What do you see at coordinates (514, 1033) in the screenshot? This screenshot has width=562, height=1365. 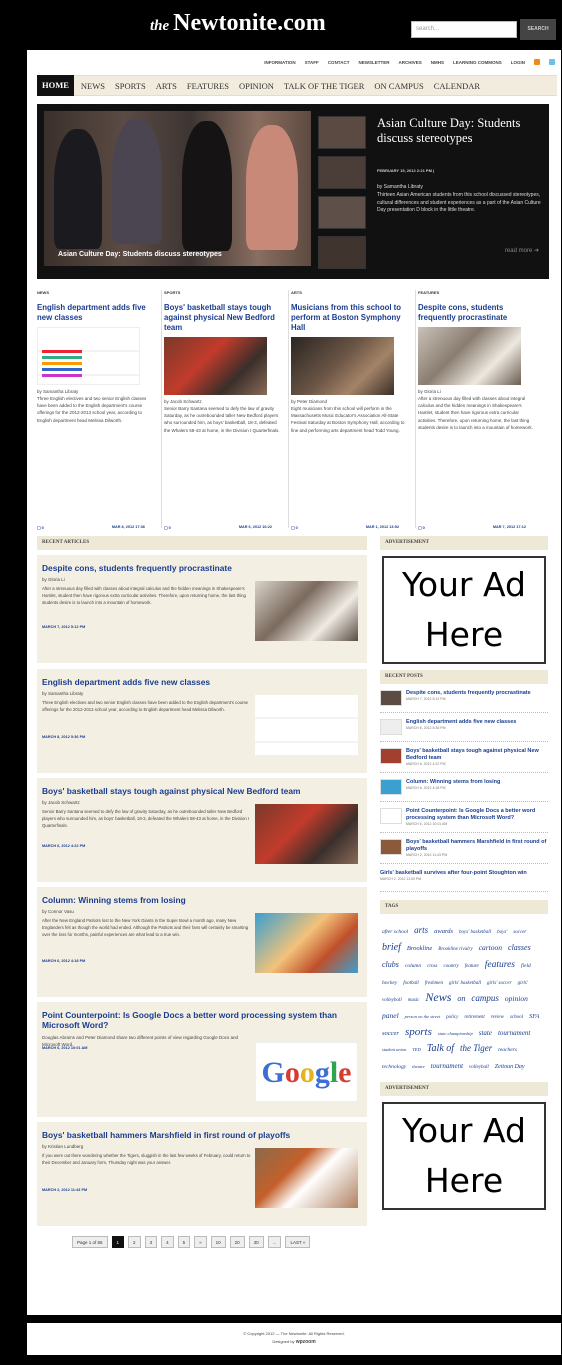 I see `tag-link: tournament` at bounding box center [514, 1033].